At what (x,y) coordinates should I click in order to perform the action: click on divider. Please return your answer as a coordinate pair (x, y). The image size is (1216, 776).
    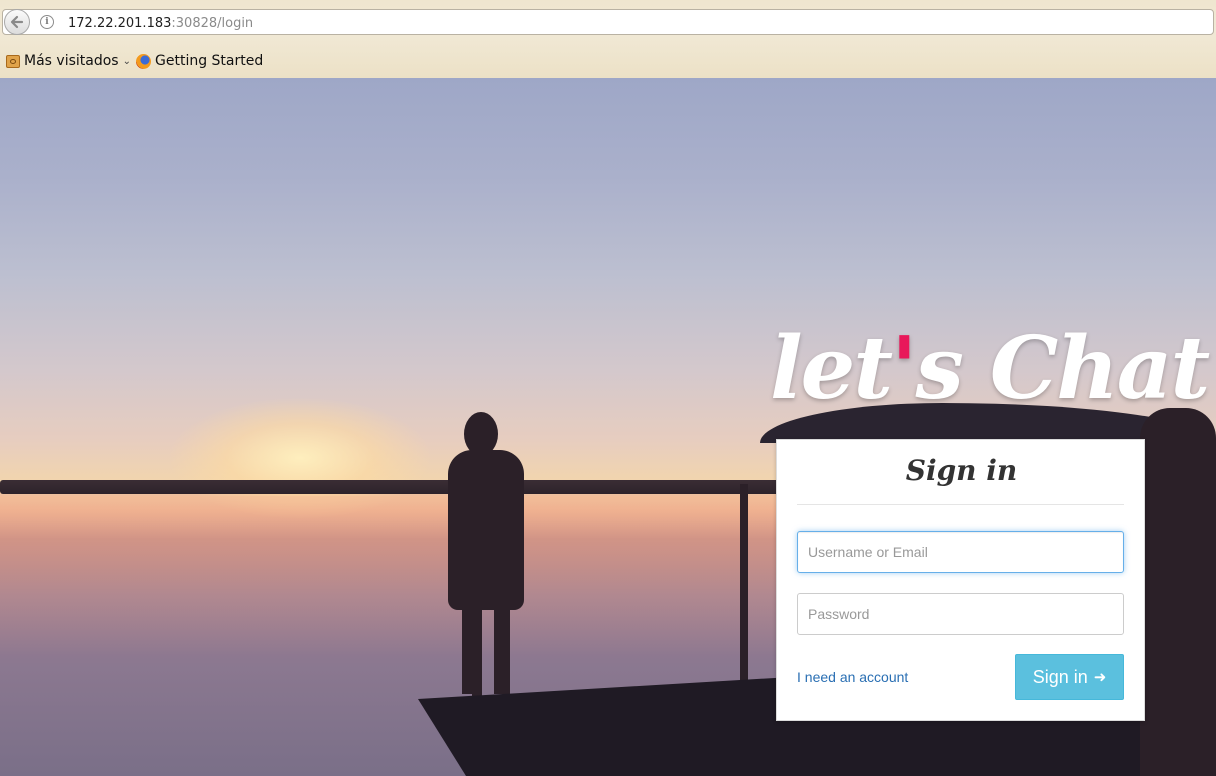
    Looking at the image, I should click on (960, 504).